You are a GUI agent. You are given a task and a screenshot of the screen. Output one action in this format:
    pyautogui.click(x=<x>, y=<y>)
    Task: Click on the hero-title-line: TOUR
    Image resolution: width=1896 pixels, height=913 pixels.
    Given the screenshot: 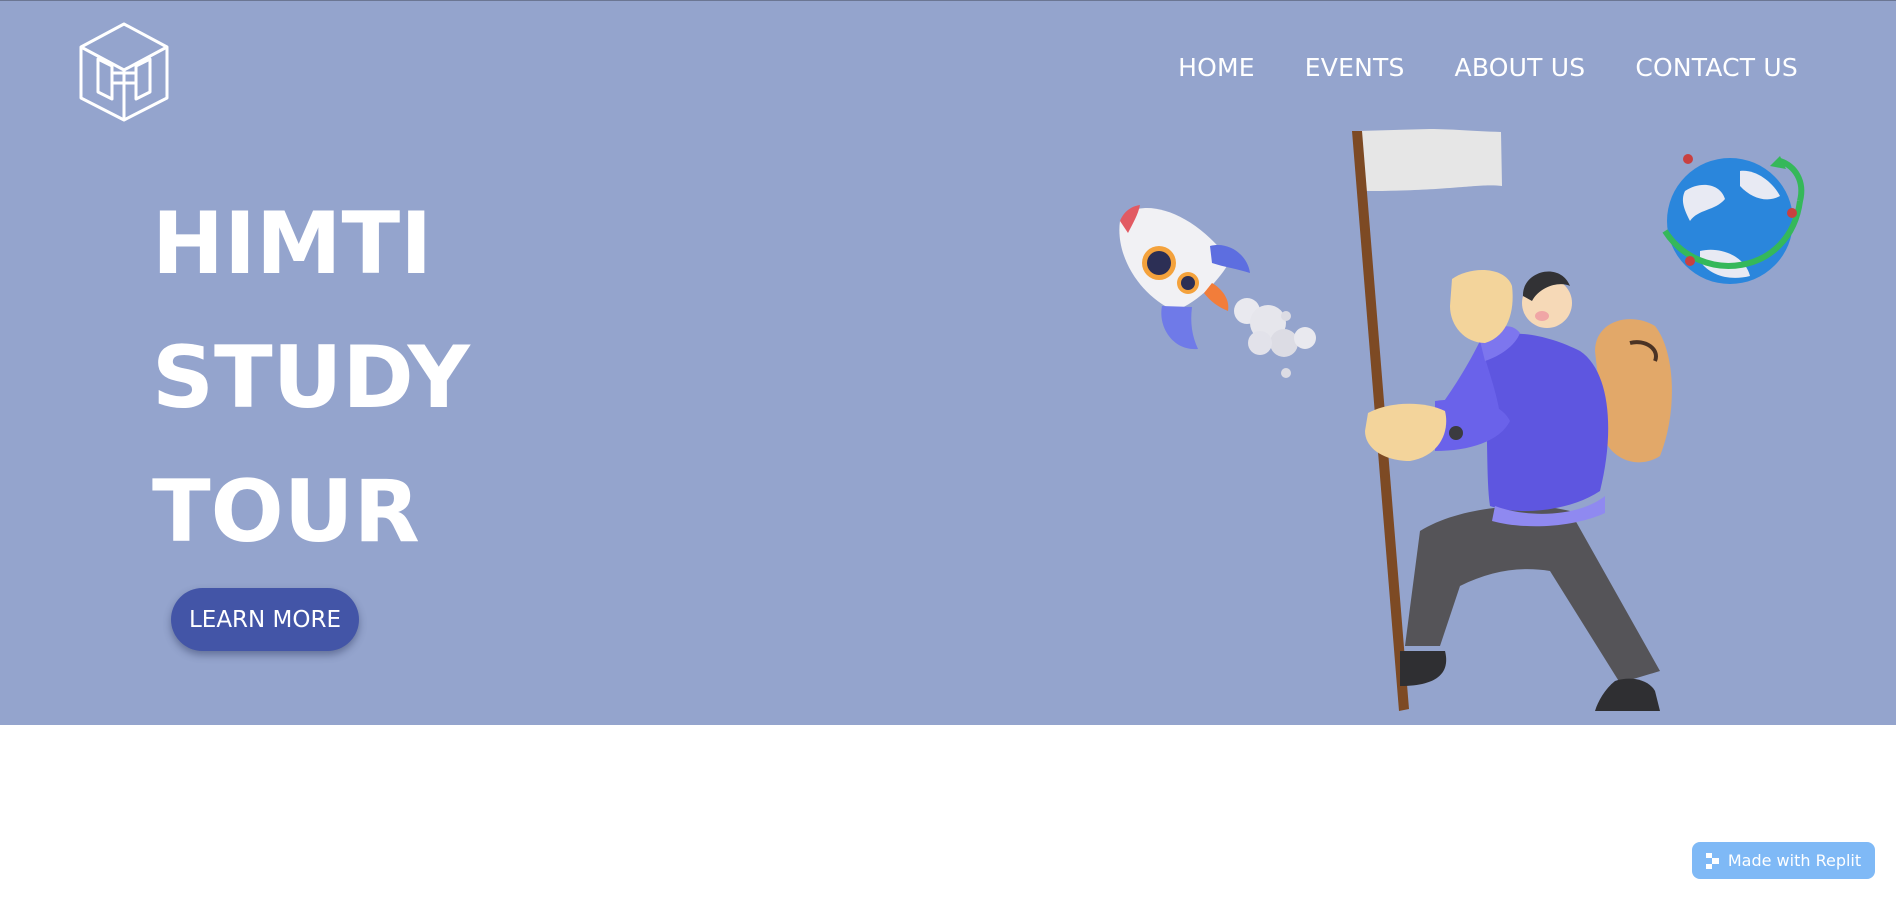 What is the action you would take?
    pyautogui.click(x=286, y=512)
    